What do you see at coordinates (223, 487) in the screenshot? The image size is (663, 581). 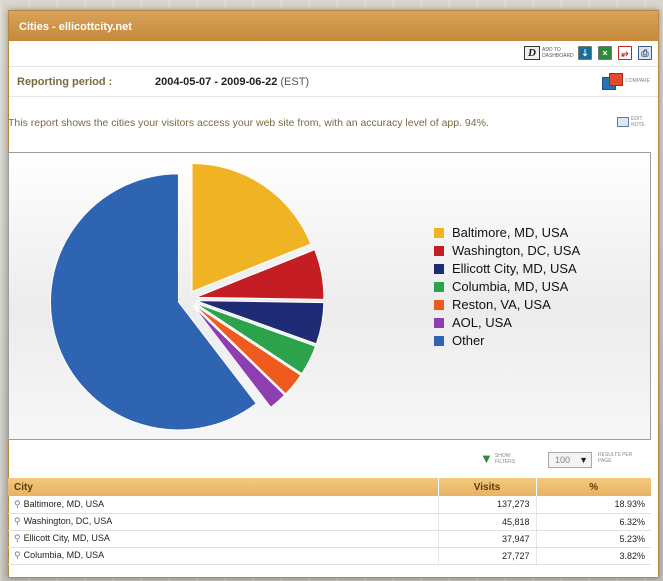 I see `column-header-city: City` at bounding box center [223, 487].